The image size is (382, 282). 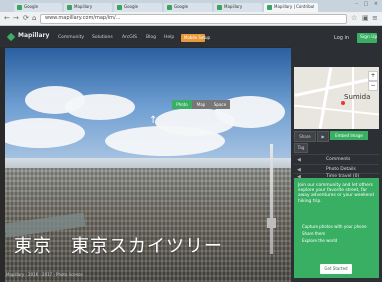 I want to click on panel-label: Comments, so click(x=338, y=159).